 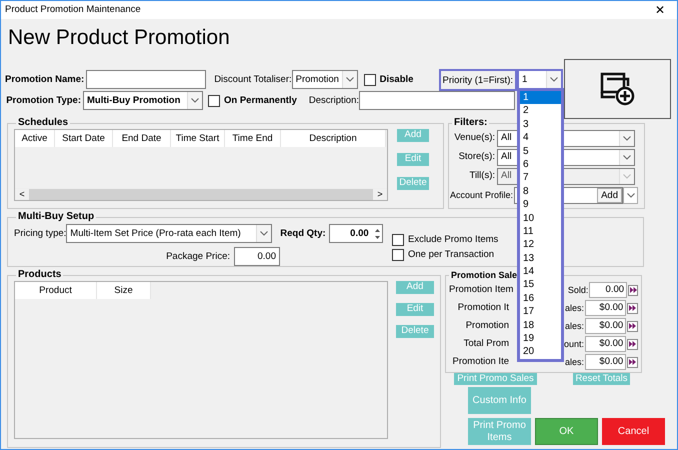 I want to click on checkbox-label: Disable, so click(x=397, y=80).